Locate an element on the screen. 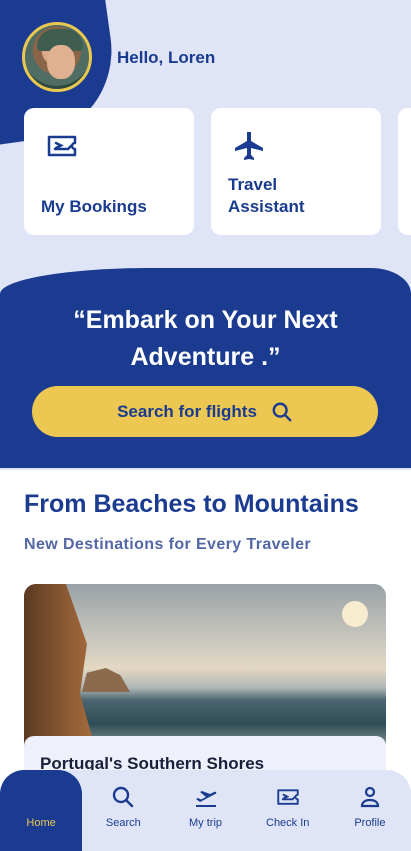 The image size is (411, 851). more-actions-card is located at coordinates (404, 171).